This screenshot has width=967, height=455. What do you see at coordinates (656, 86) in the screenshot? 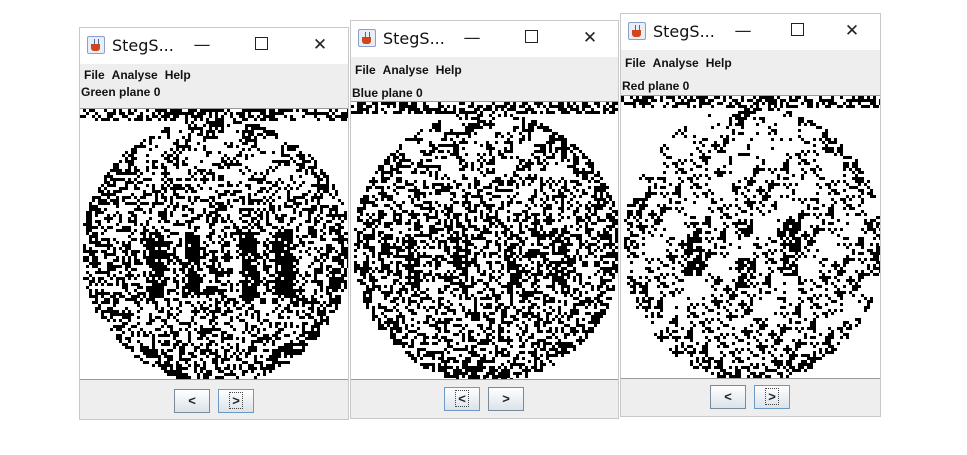
I see `plane-label: Red plane 0` at bounding box center [656, 86].